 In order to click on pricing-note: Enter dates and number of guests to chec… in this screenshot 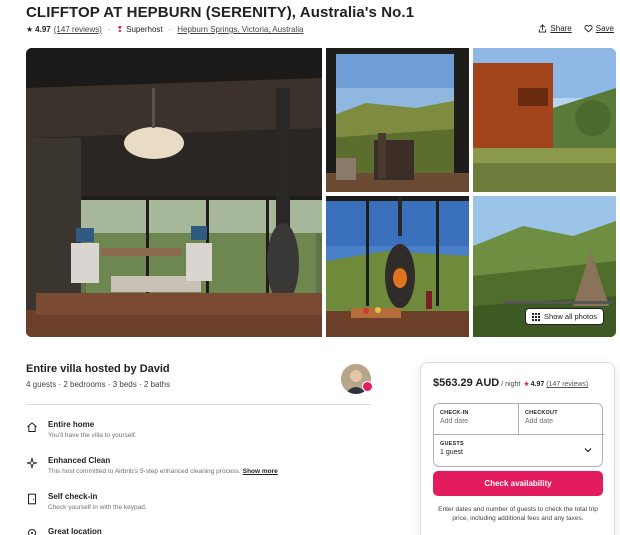, I will do `click(518, 514)`.